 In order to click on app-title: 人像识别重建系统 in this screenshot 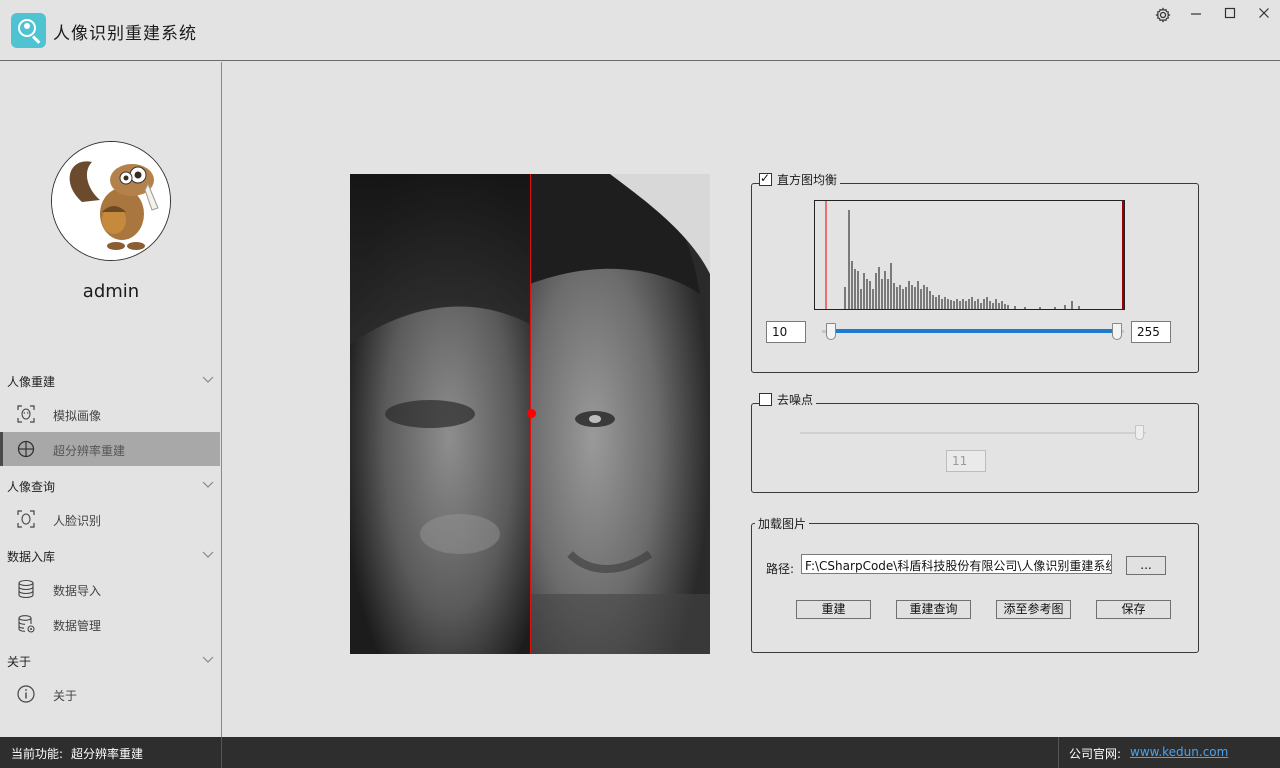, I will do `click(125, 34)`.